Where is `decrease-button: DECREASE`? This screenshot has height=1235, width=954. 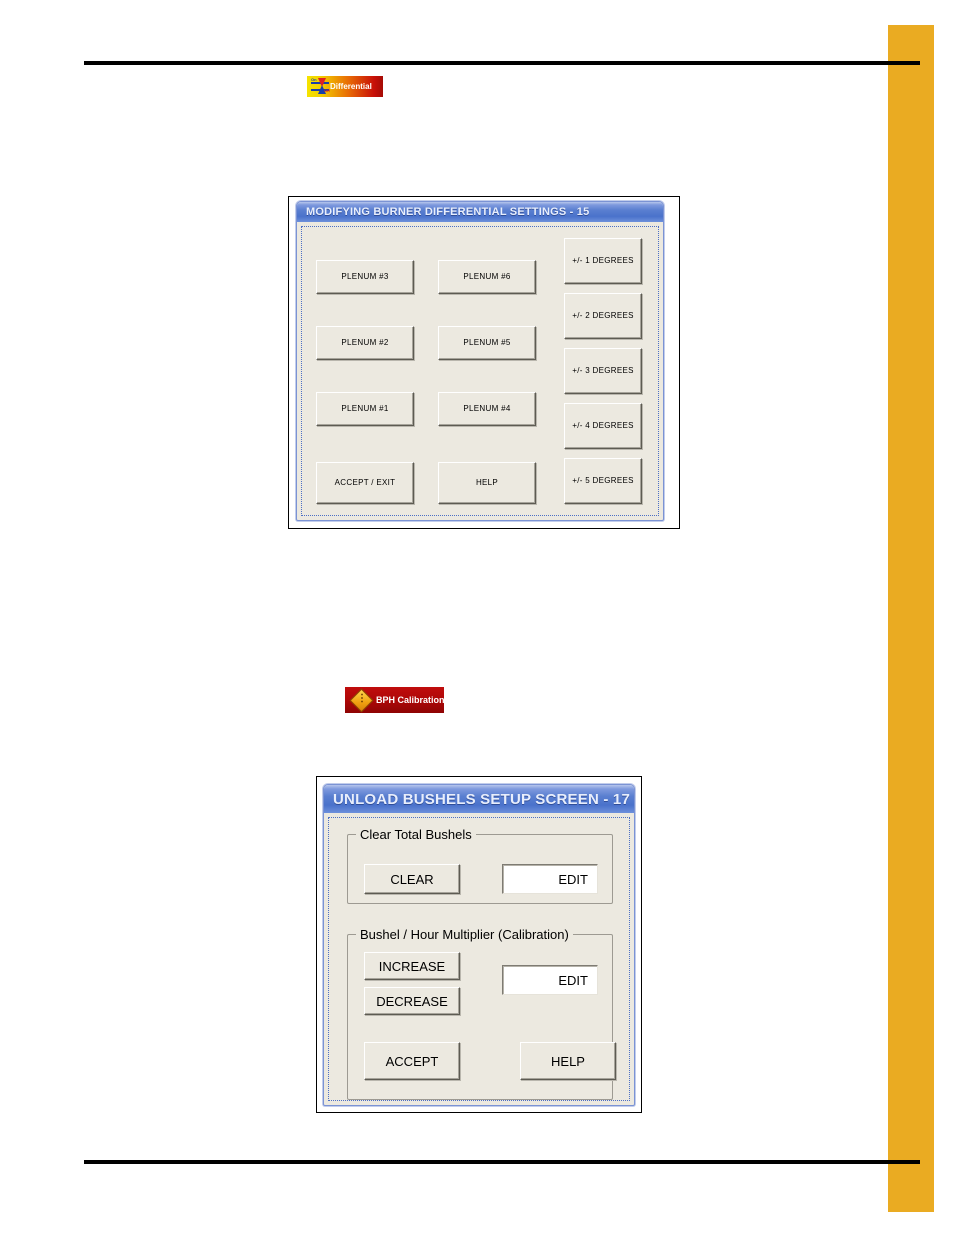 decrease-button: DECREASE is located at coordinates (412, 1001).